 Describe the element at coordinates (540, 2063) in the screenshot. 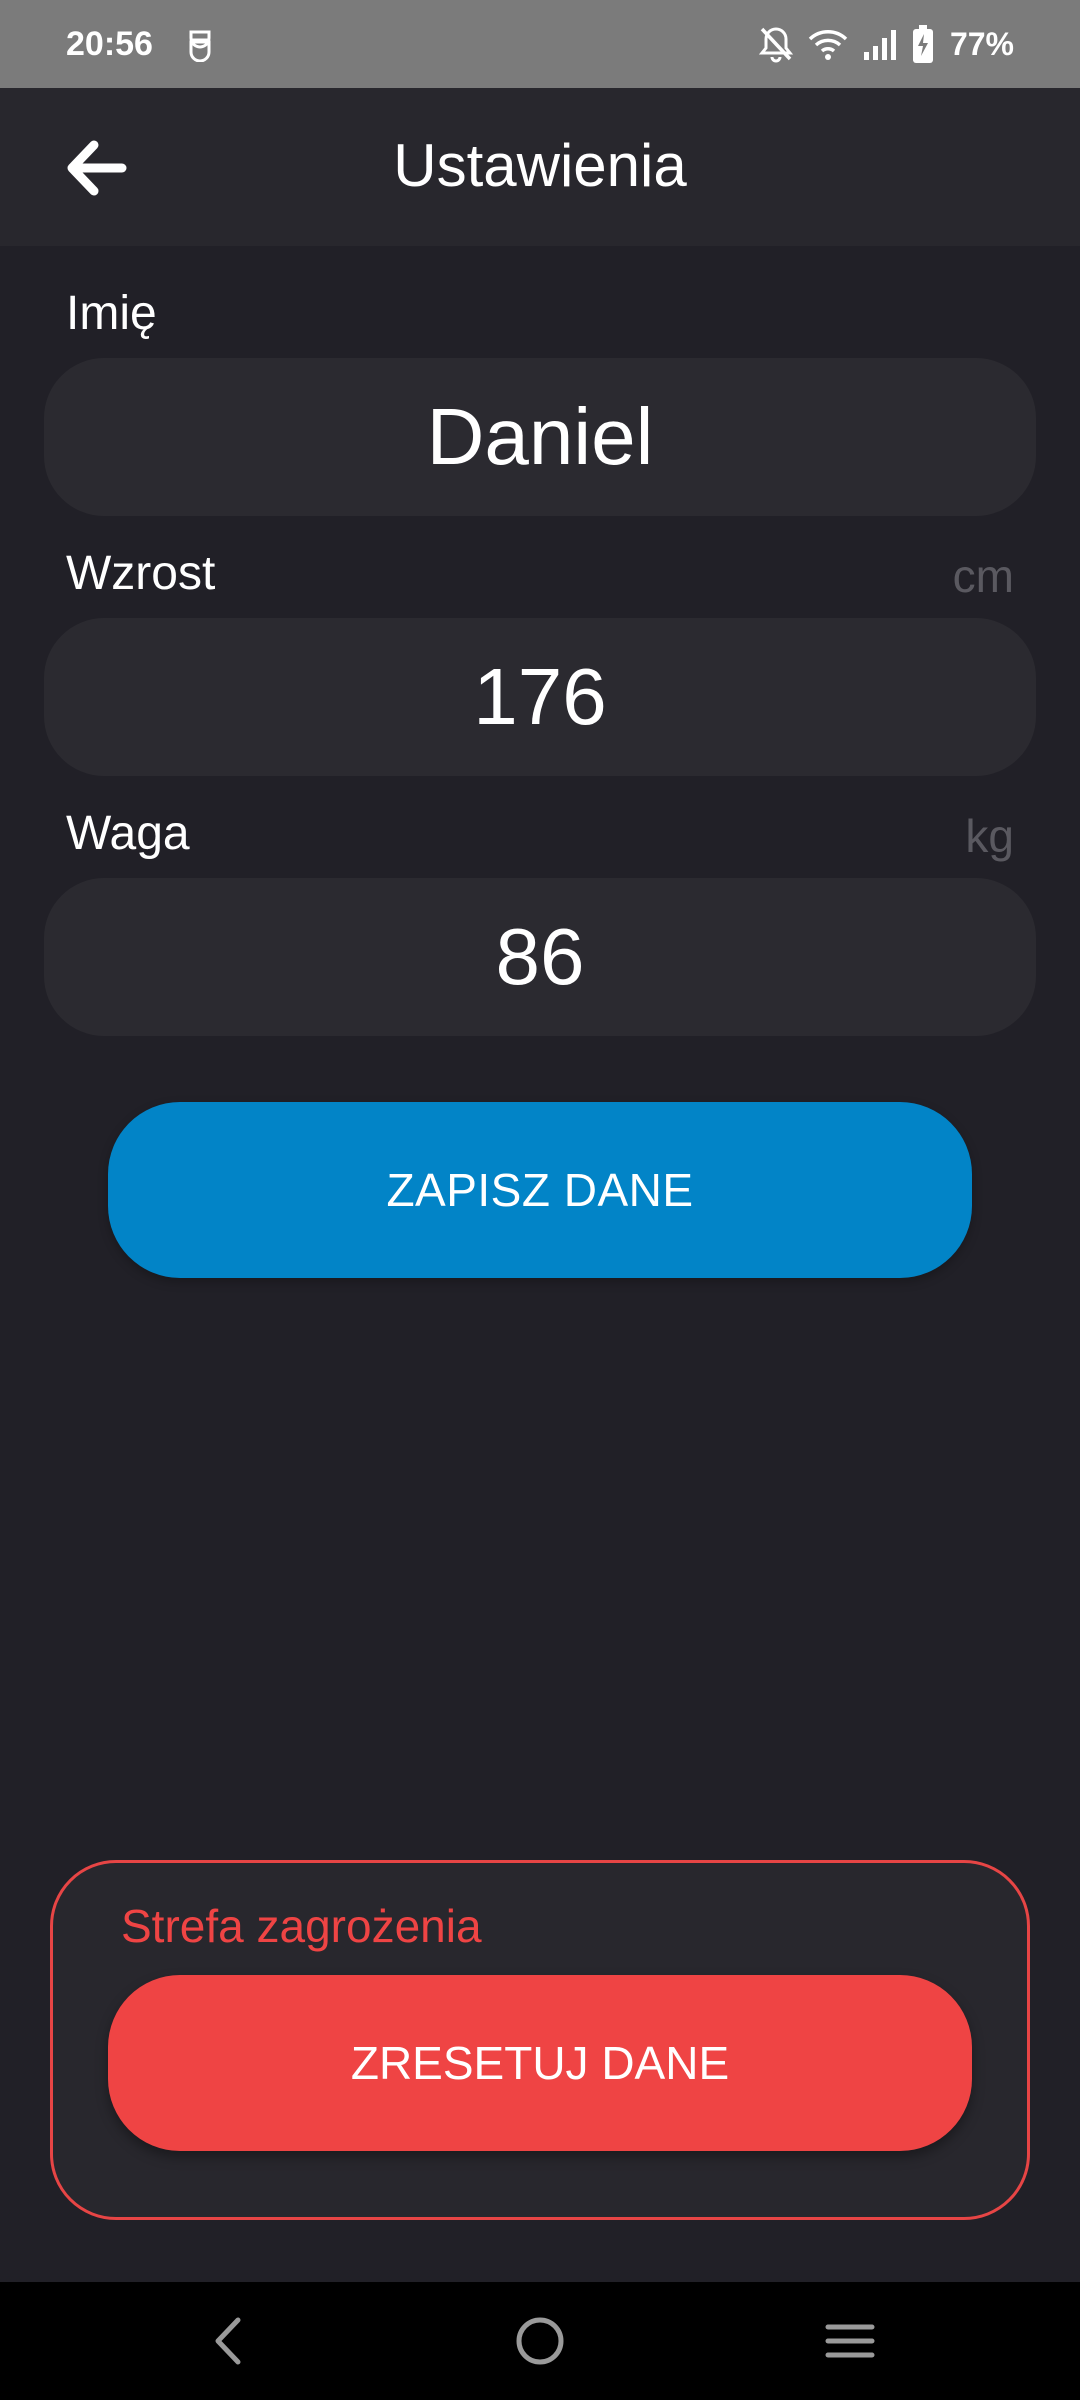

I see `reset-button: ZRESETUJ DANE` at that location.